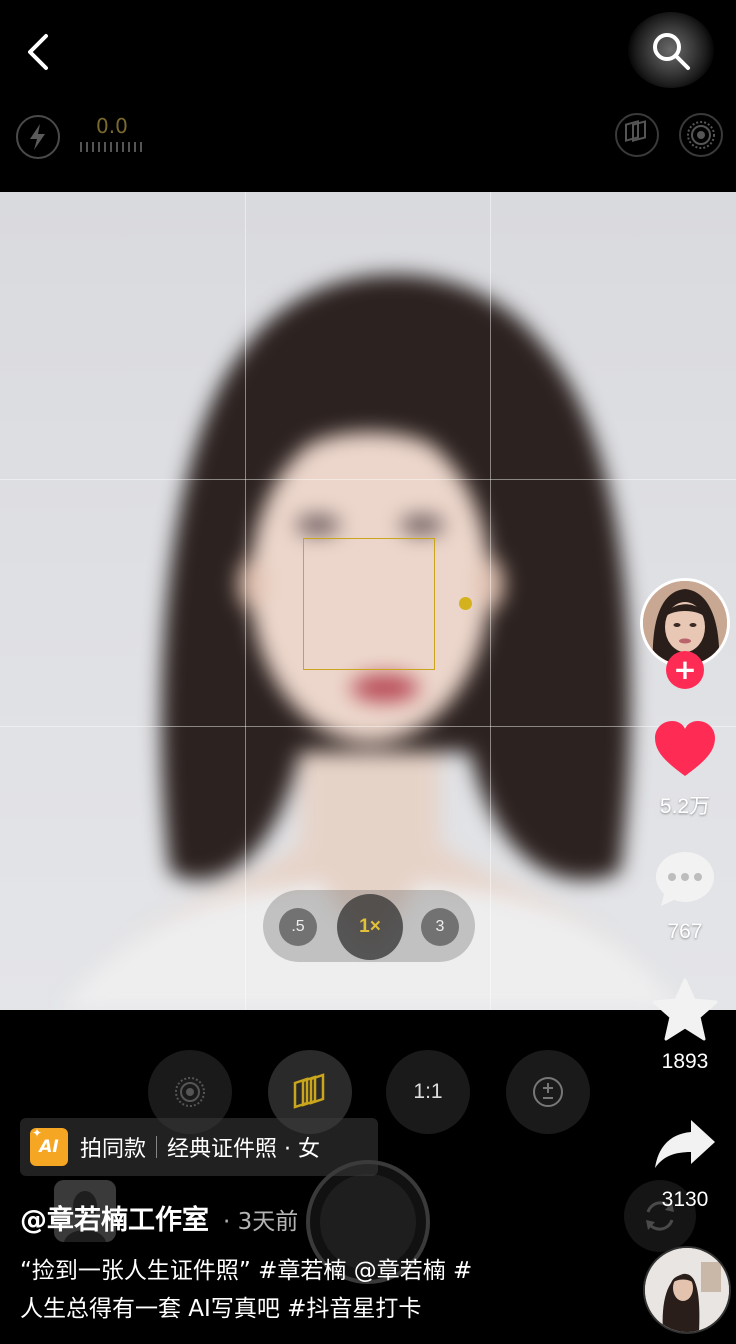 The height and width of the screenshot is (1344, 736). I want to click on zoom-selector: .5 1× 3, so click(369, 926).